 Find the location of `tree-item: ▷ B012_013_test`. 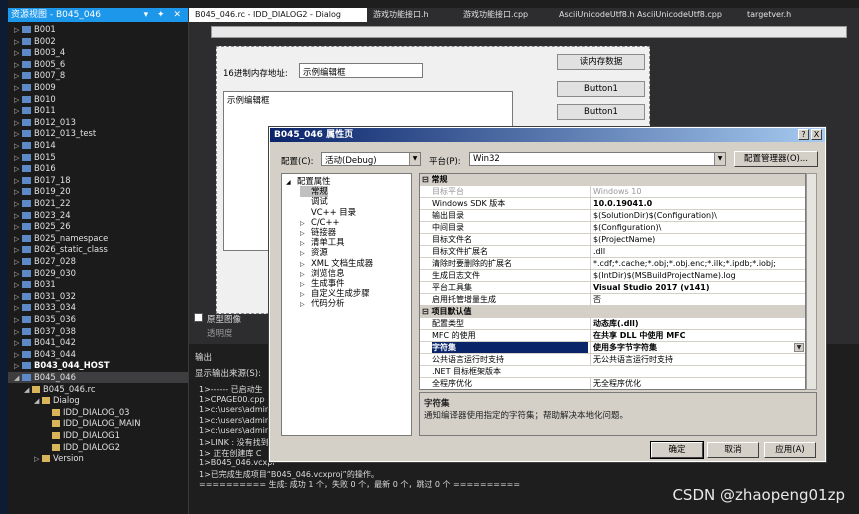

tree-item: ▷ B012_013_test is located at coordinates (98, 133).